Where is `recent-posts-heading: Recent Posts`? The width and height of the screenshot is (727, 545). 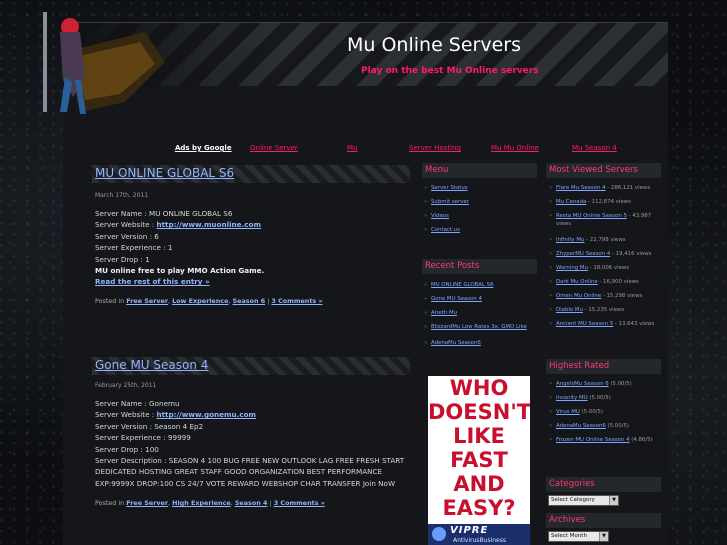 recent-posts-heading: Recent Posts is located at coordinates (479, 266).